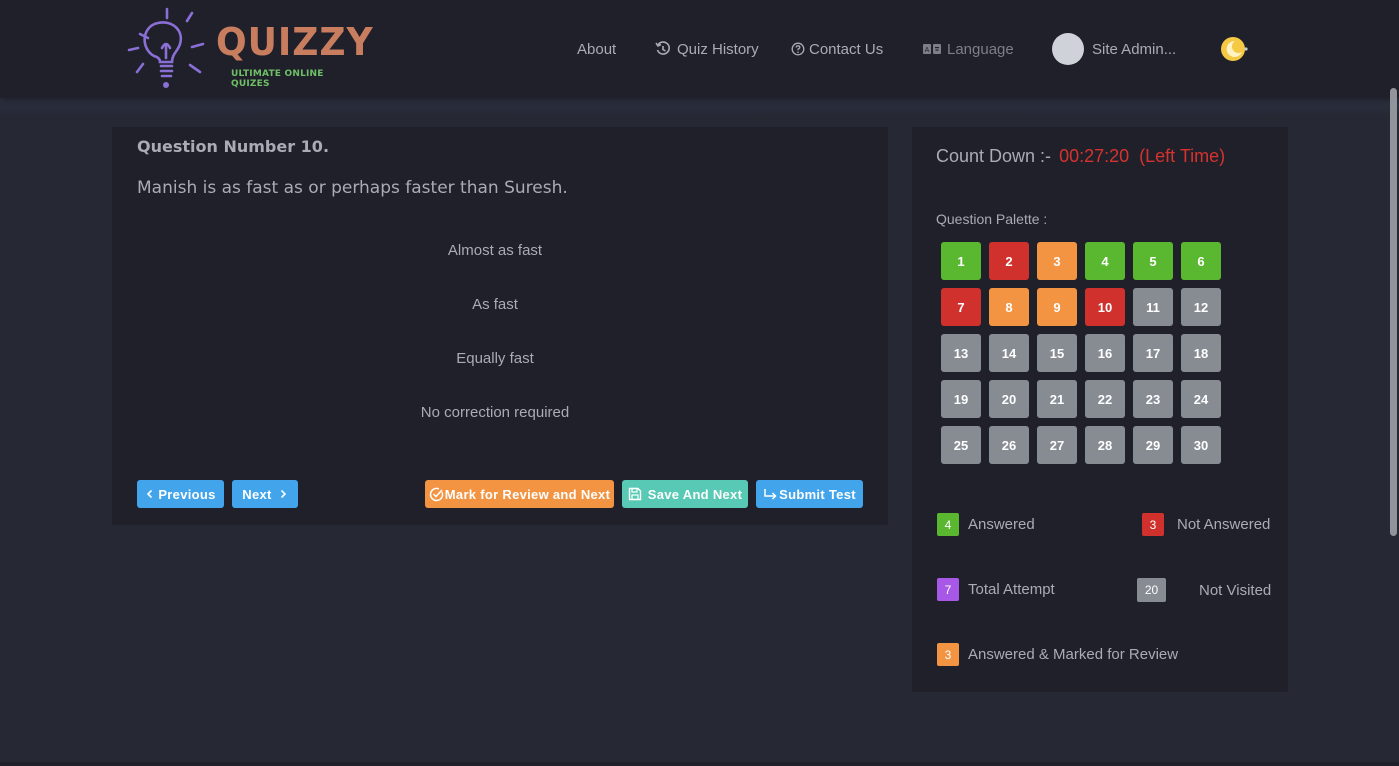 This screenshot has height=766, width=1399. I want to click on countdown: Count Down :- 00:27:20 (Left Time), so click(1080, 156).